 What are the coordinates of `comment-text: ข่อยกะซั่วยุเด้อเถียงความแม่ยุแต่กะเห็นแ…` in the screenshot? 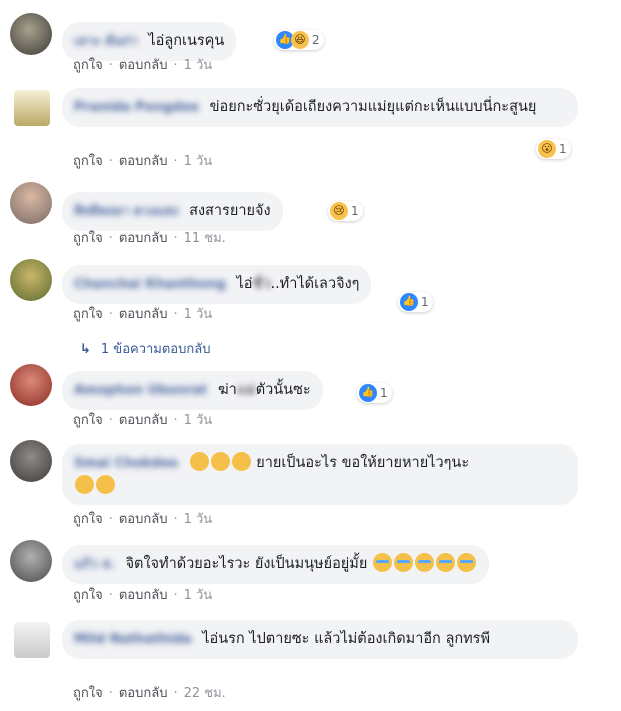 It's located at (373, 107).